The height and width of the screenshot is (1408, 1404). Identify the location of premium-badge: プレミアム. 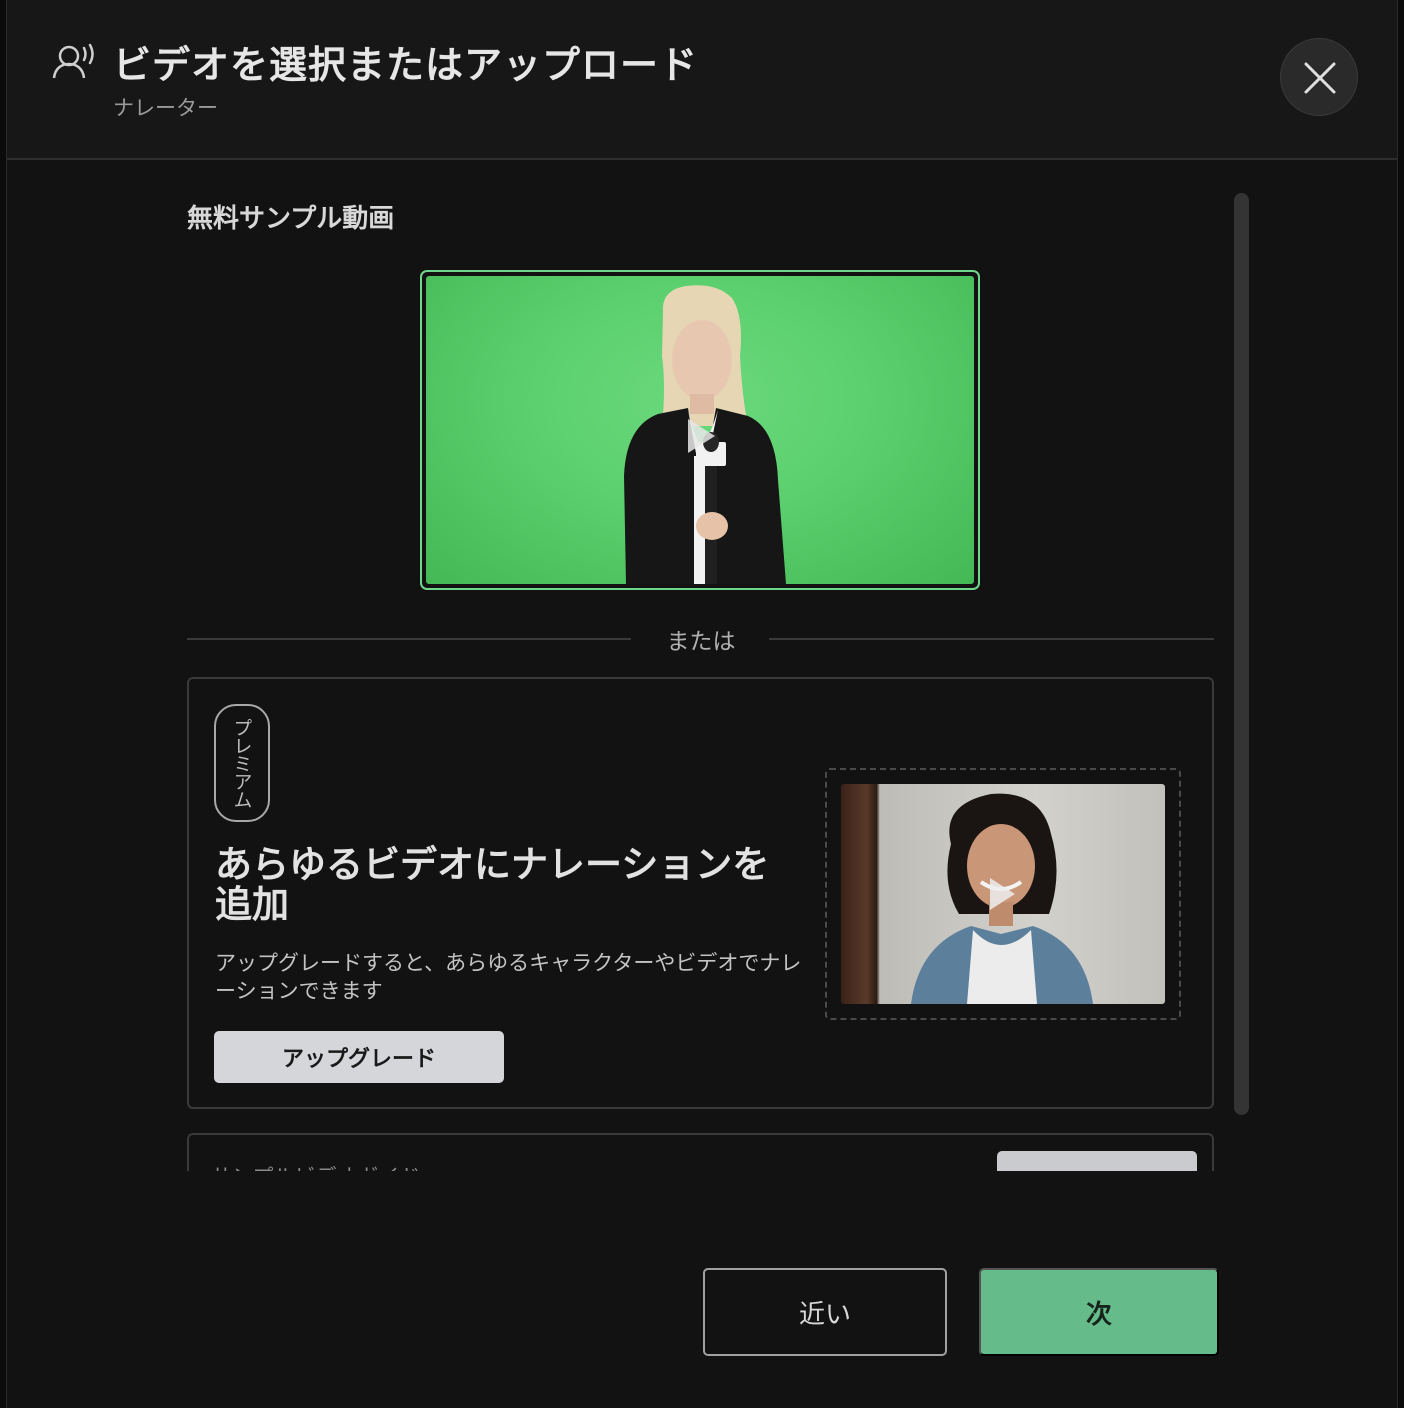
(242, 763).